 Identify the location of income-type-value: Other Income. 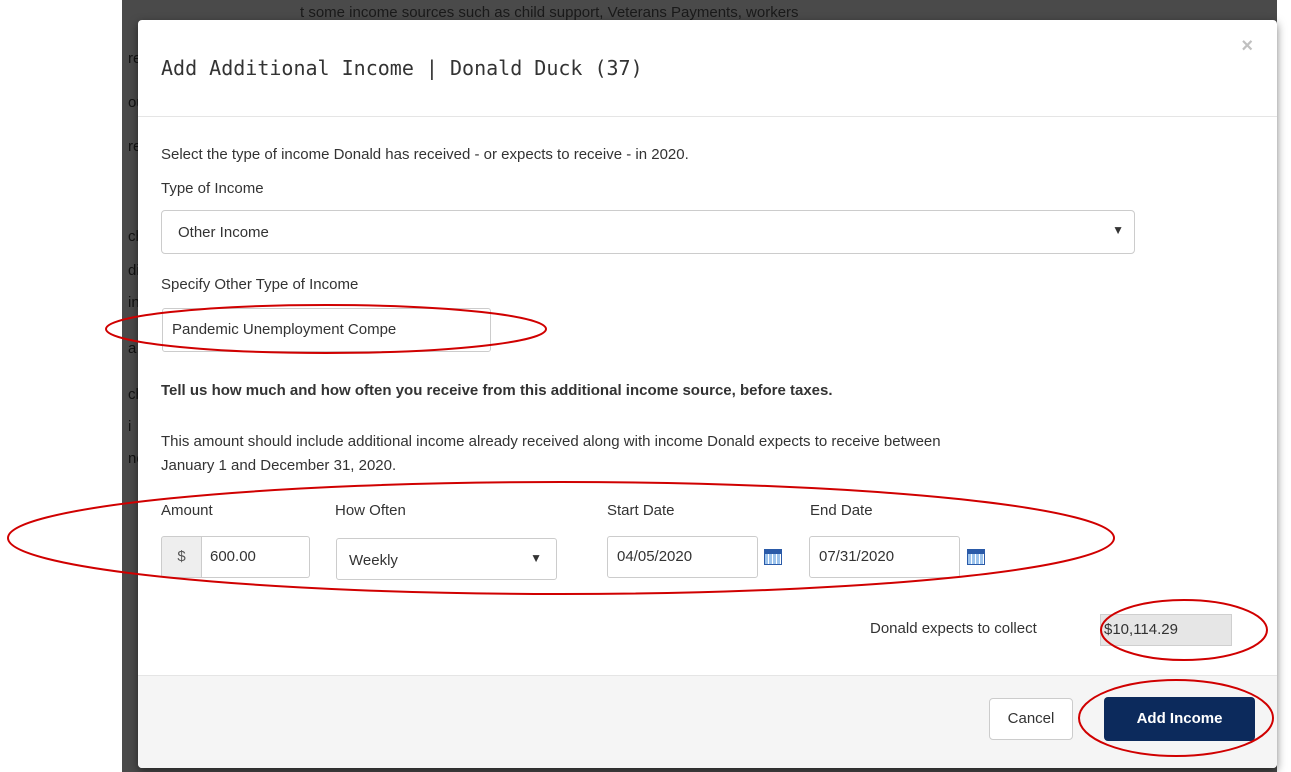
(223, 232).